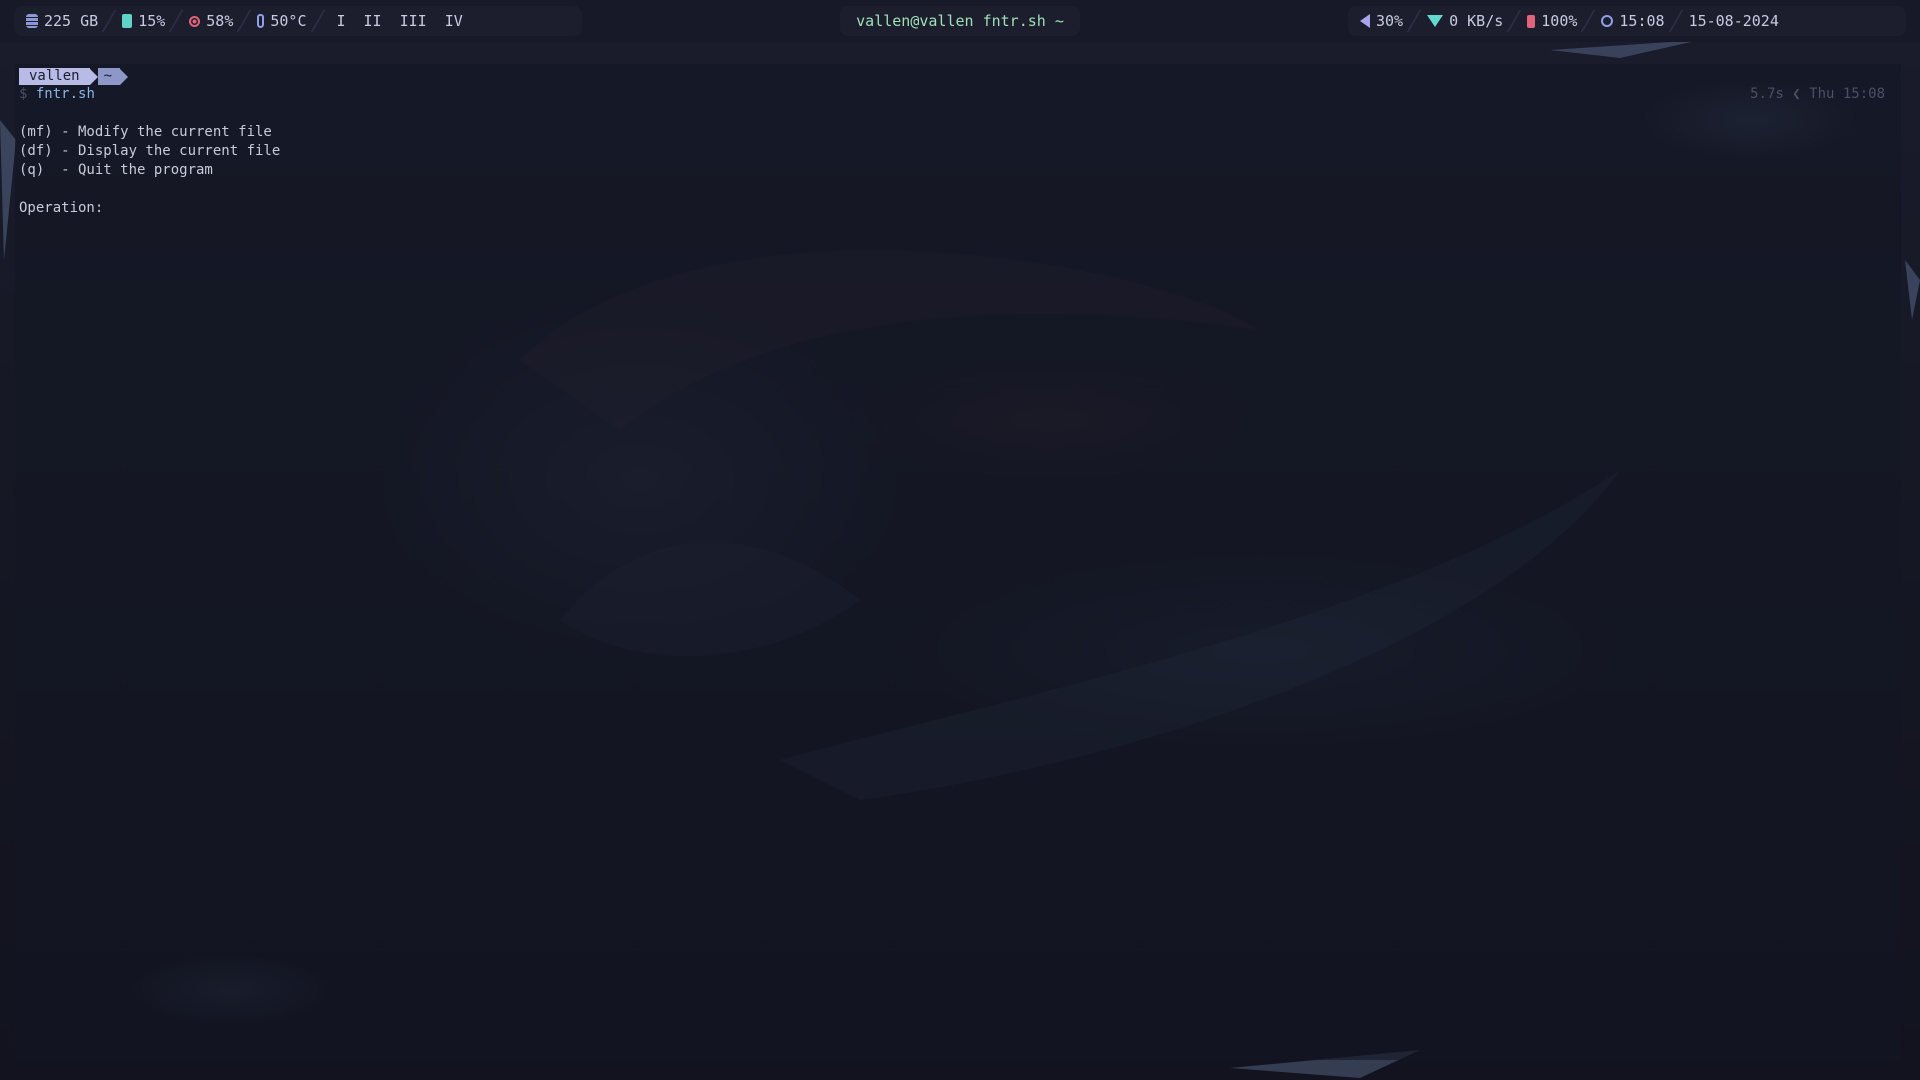 The width and height of the screenshot is (1920, 1080). What do you see at coordinates (373, 21) in the screenshot?
I see `workspace-2: II` at bounding box center [373, 21].